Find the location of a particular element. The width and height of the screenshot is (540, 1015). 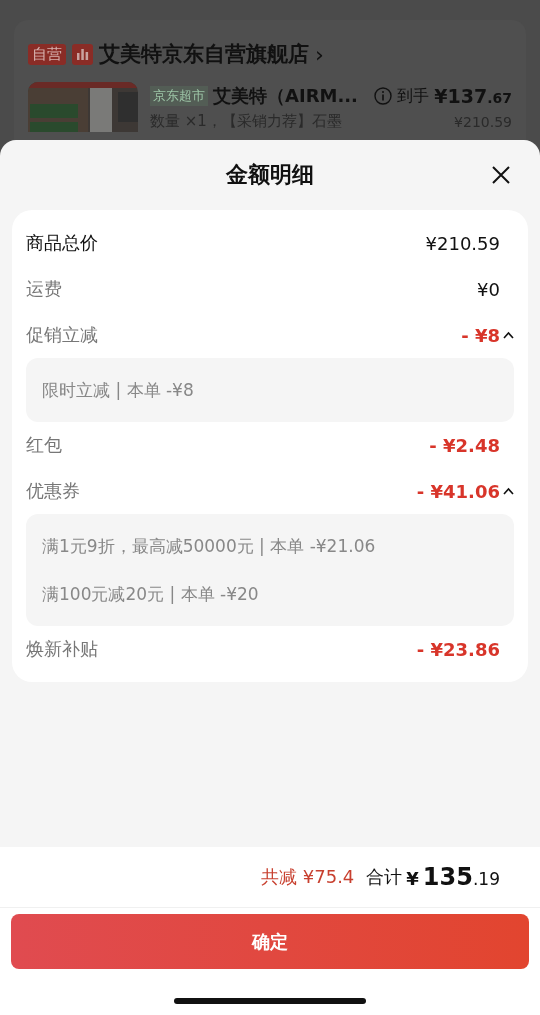

store-name: 艾美特京东自营旗舰店 is located at coordinates (204, 54).